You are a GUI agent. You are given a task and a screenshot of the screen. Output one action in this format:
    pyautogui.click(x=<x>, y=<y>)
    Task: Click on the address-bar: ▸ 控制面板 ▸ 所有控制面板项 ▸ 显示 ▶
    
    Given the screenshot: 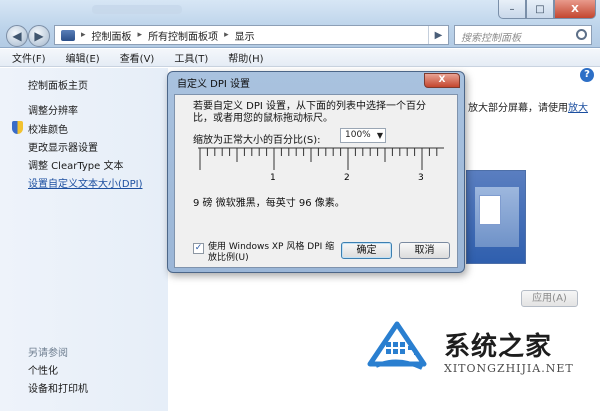 What is the action you would take?
    pyautogui.click(x=251, y=35)
    